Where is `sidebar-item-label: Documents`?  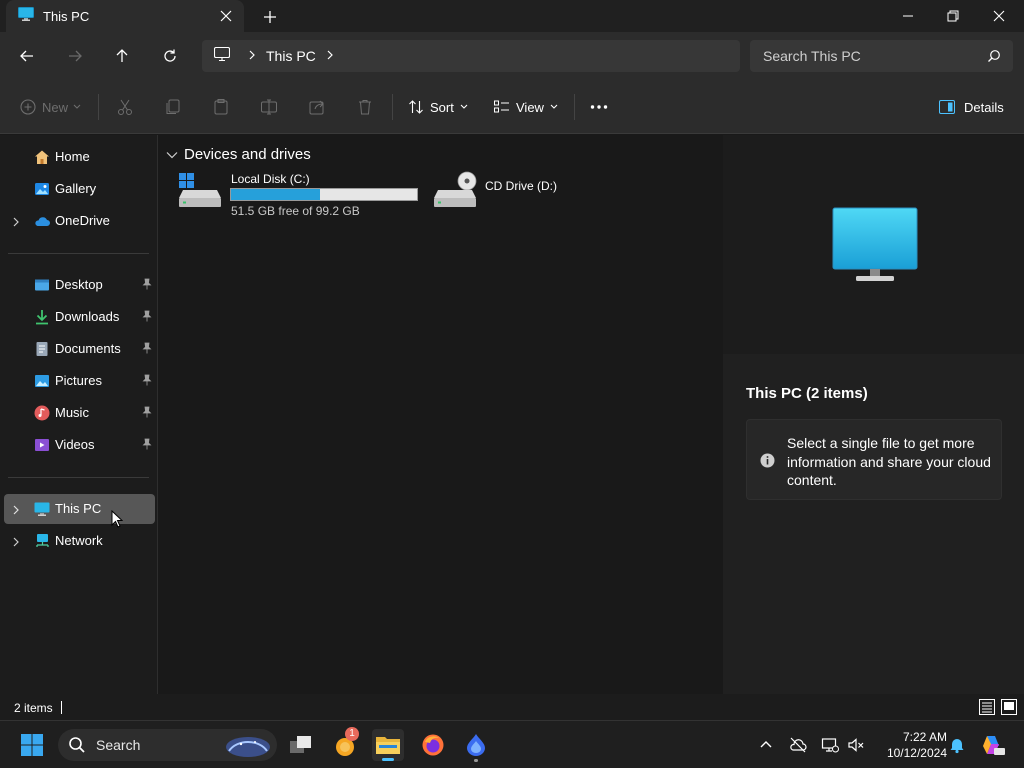
sidebar-item-label: Documents is located at coordinates (88, 348).